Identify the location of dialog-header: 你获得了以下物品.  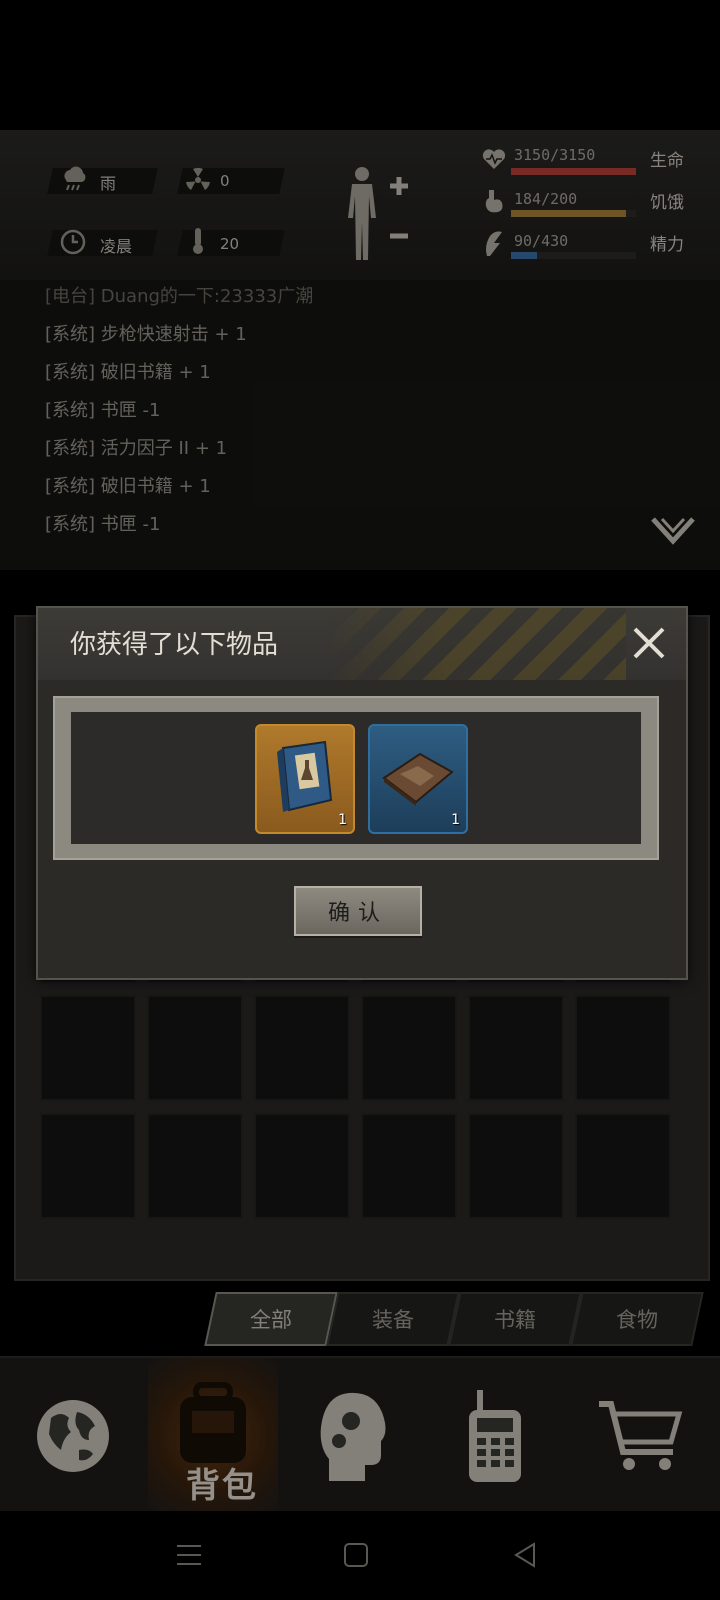
(362, 644).